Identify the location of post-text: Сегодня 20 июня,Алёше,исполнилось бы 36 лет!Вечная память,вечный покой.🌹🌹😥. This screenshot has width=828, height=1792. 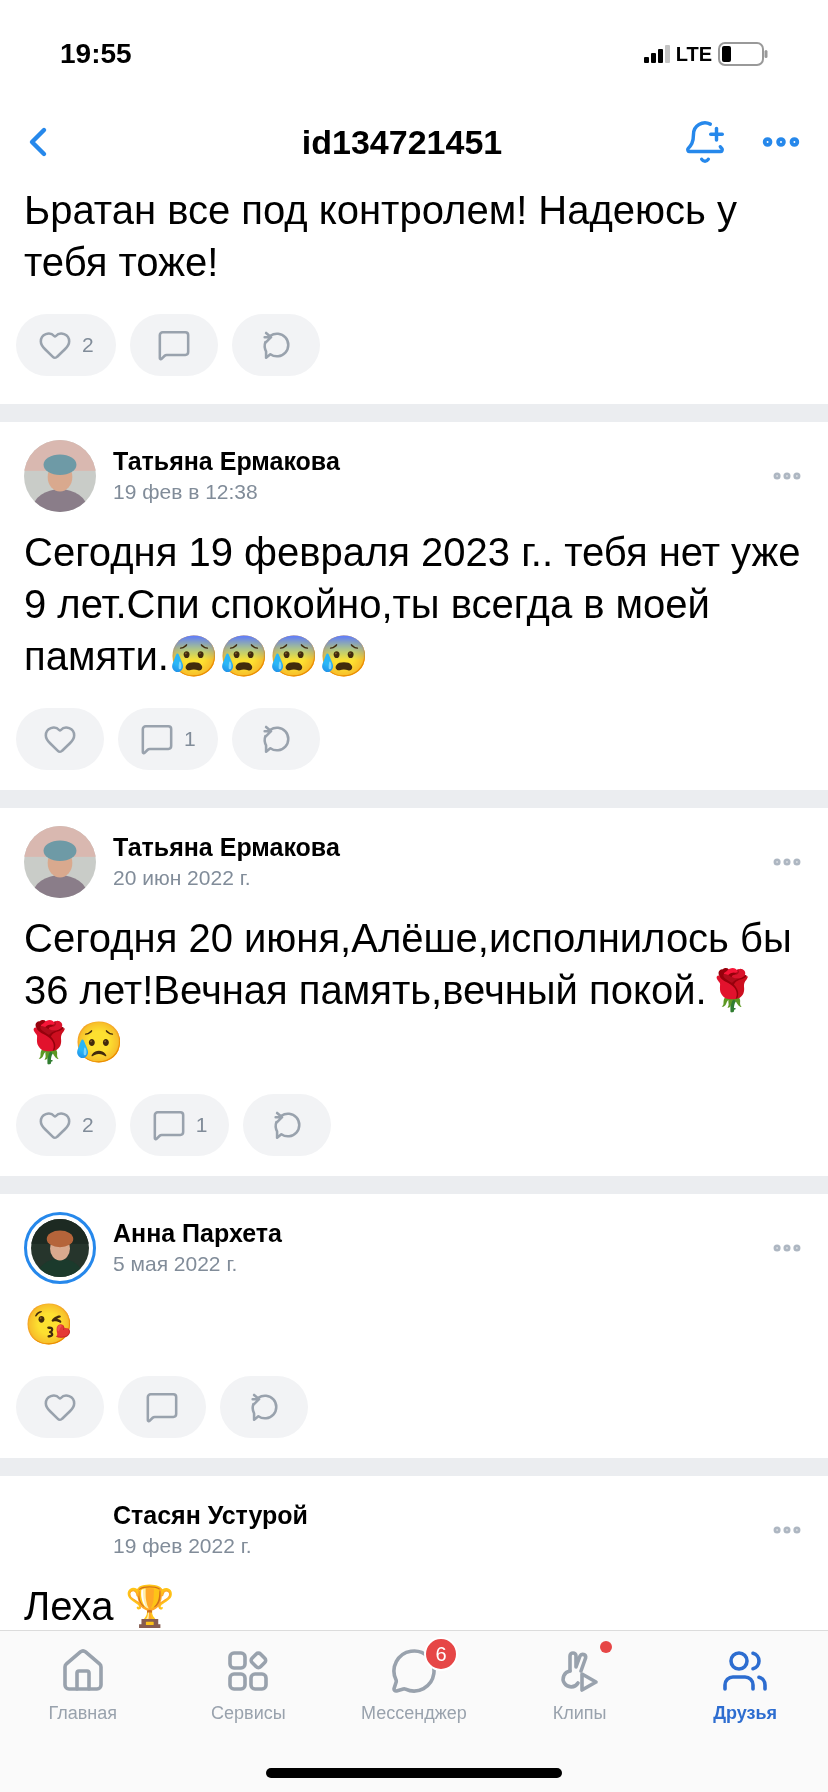
(408, 991).